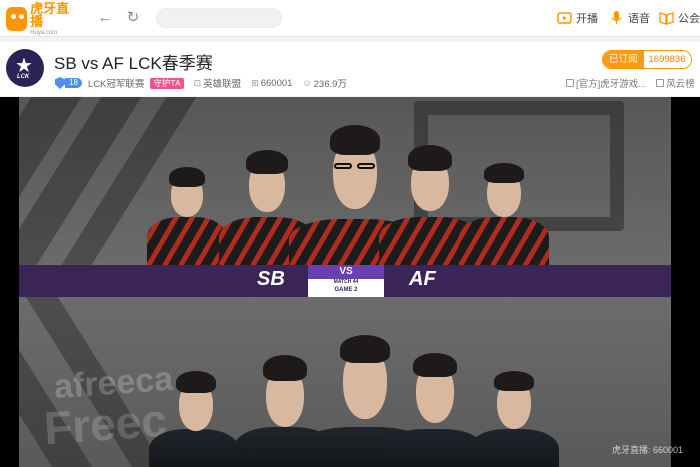 The height and width of the screenshot is (467, 700). I want to click on category-link: ⊡ 英雄联盟, so click(217, 83).